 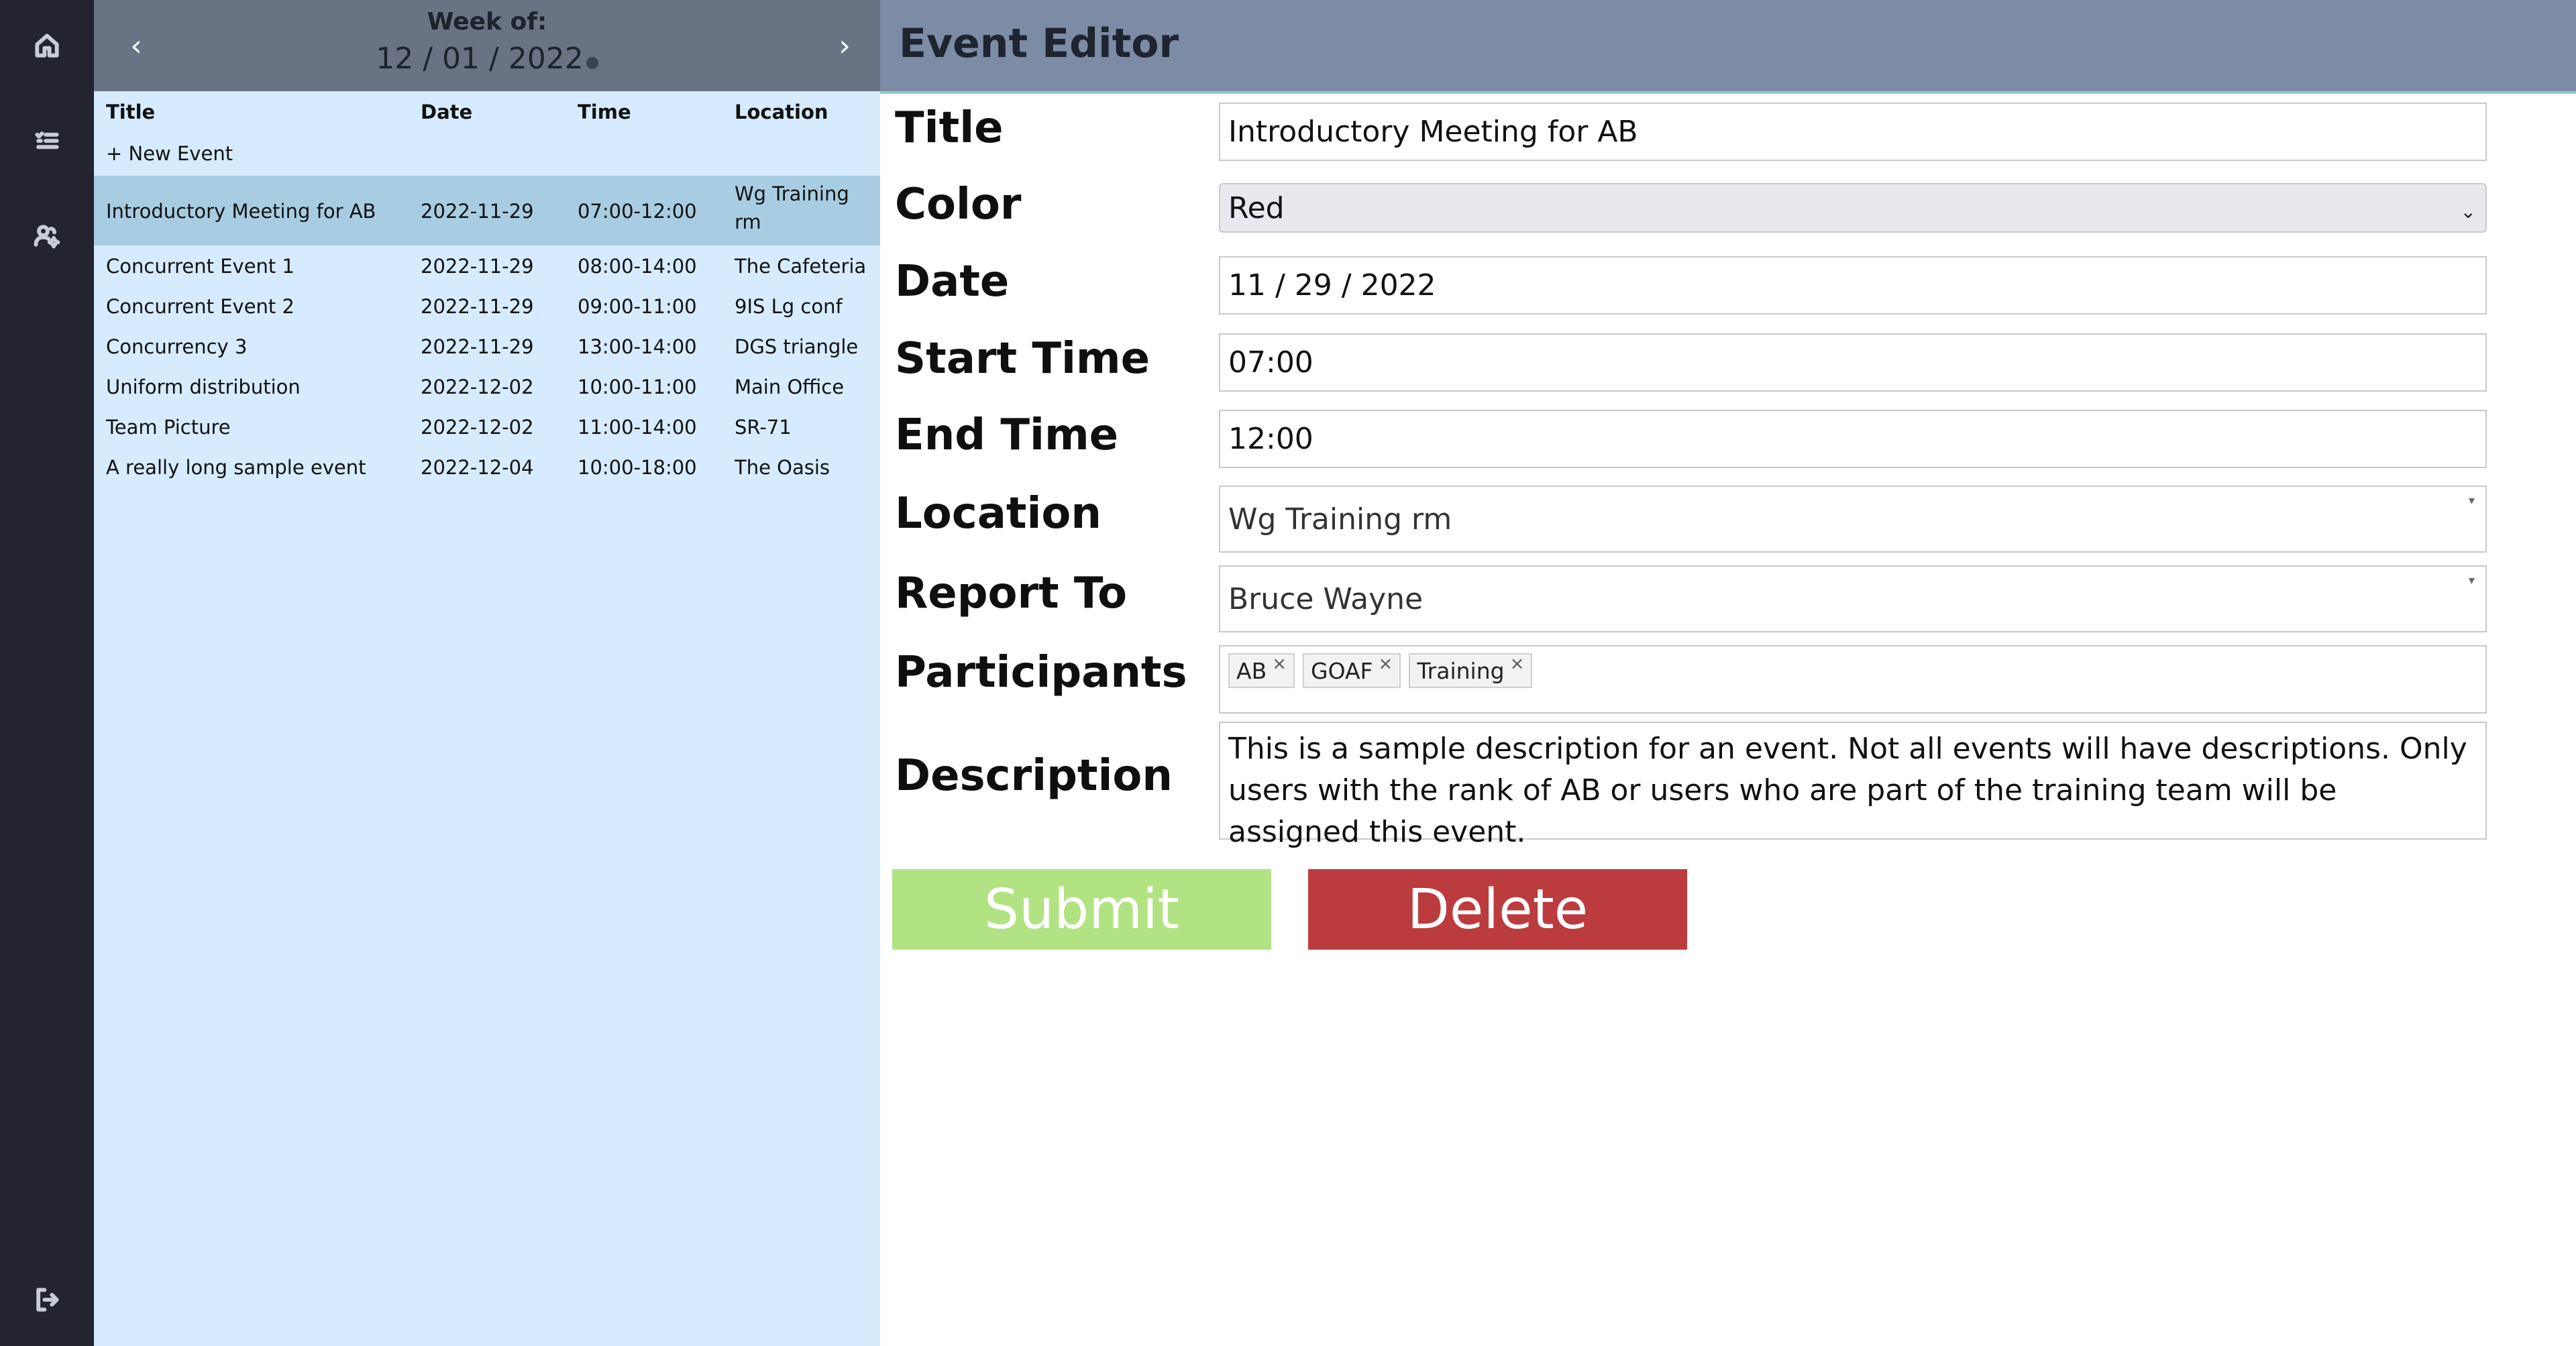 What do you see at coordinates (1497, 909) in the screenshot?
I see `delete-button: Delete` at bounding box center [1497, 909].